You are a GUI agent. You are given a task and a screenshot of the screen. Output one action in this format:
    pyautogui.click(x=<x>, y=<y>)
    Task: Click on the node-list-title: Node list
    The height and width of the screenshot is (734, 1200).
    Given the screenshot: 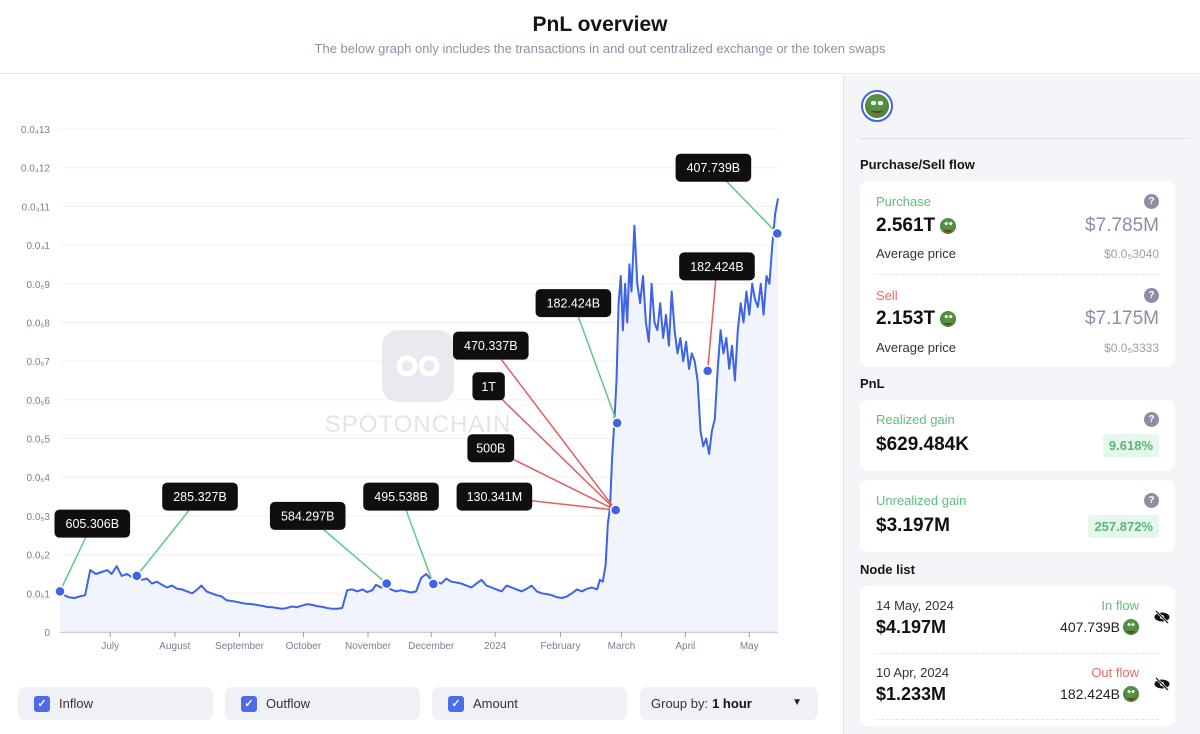 What is the action you would take?
    pyautogui.click(x=887, y=569)
    